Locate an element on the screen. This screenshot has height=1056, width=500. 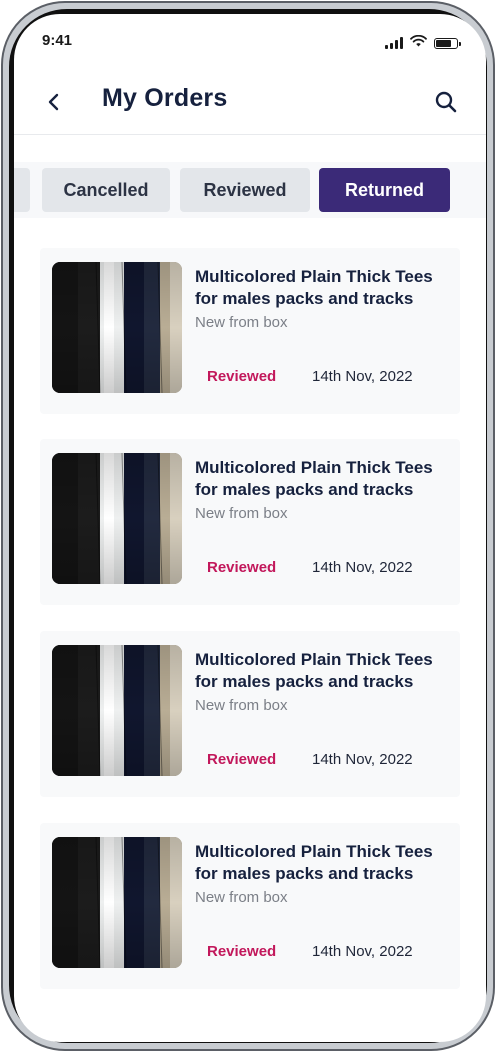
tab-label: Returned is located at coordinates (384, 189).